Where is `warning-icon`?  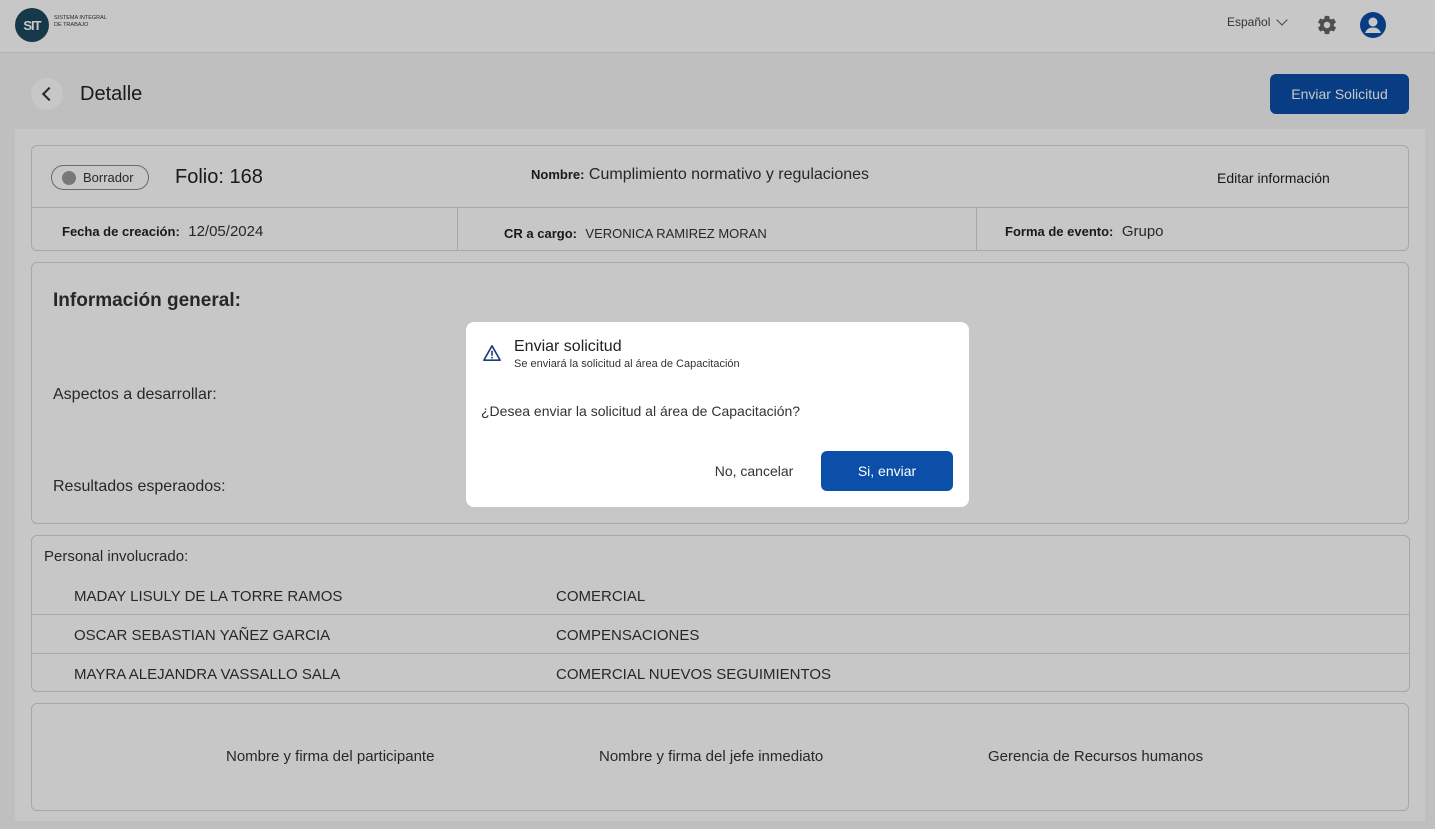 warning-icon is located at coordinates (492, 353).